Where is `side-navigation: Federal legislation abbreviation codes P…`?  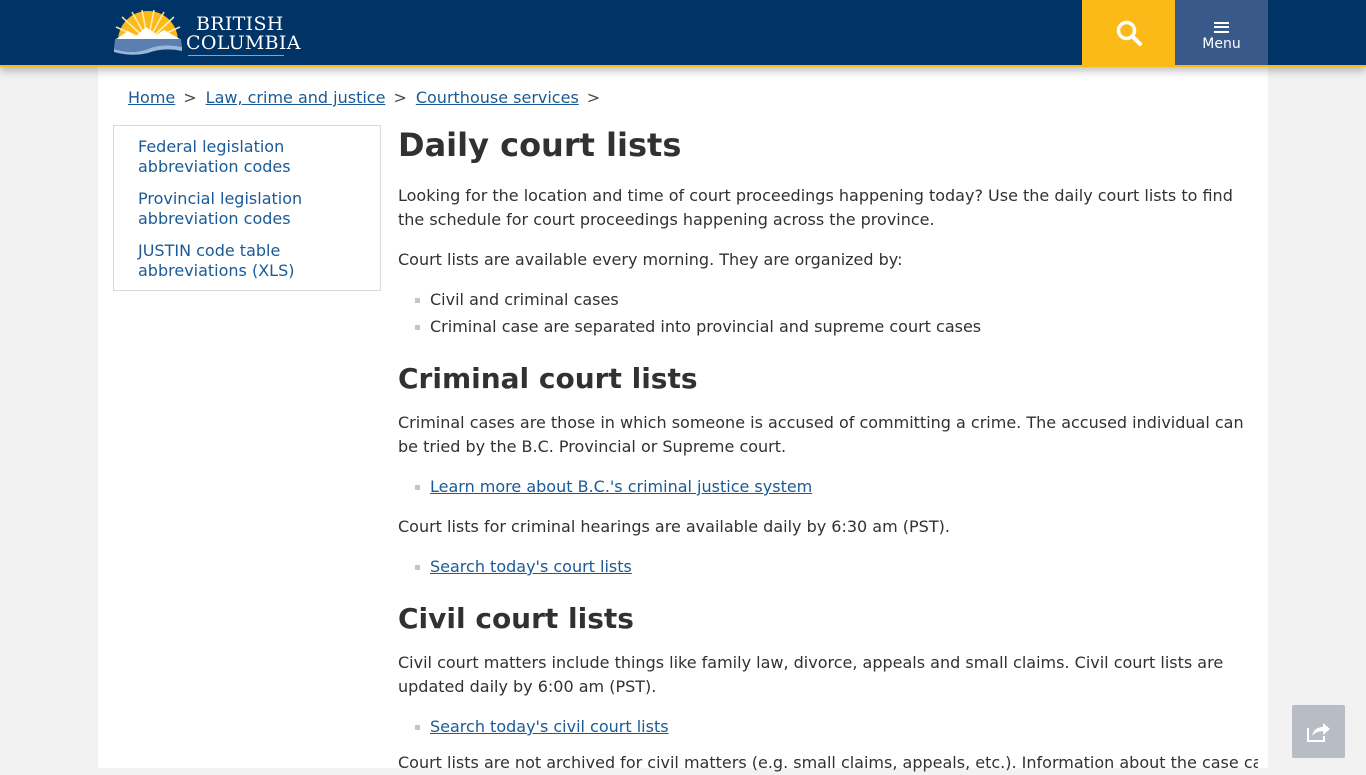
side-navigation: Federal legislation abbreviation codes P… is located at coordinates (247, 208).